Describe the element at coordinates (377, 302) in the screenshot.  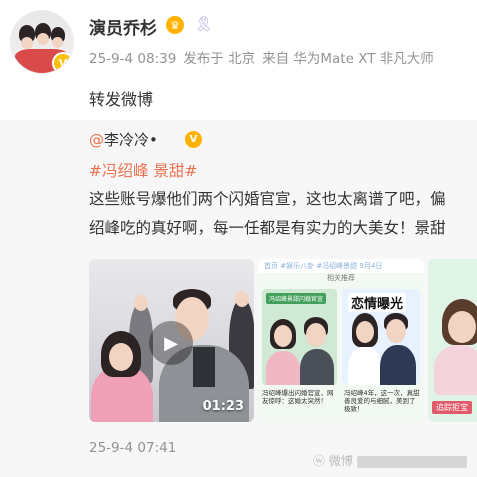
I see `thumb-overlay-title: 恋情曝光` at that location.